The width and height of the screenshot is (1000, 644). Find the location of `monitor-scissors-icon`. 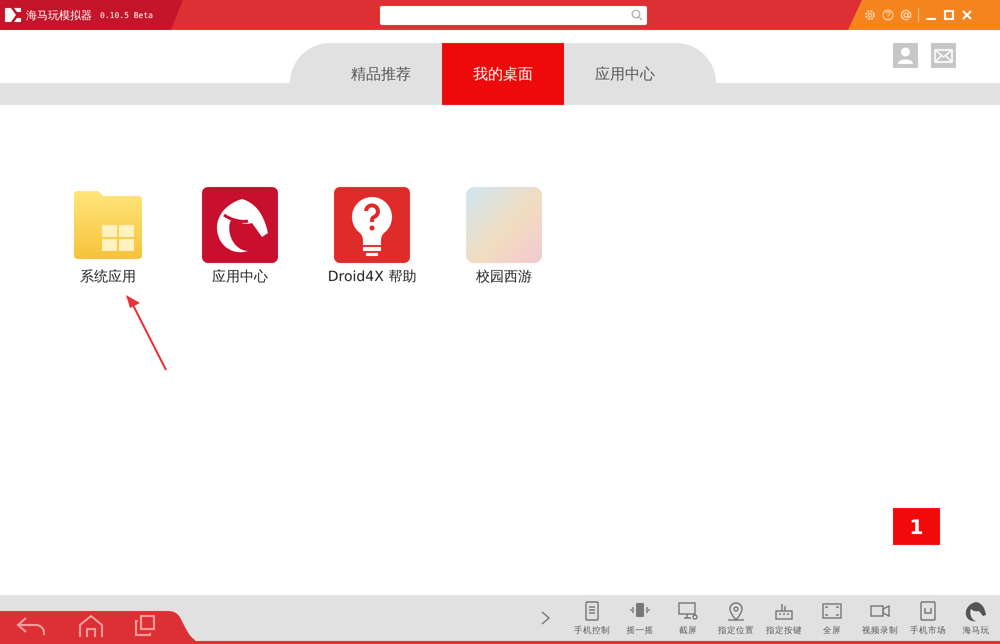

monitor-scissors-icon is located at coordinates (688, 611).